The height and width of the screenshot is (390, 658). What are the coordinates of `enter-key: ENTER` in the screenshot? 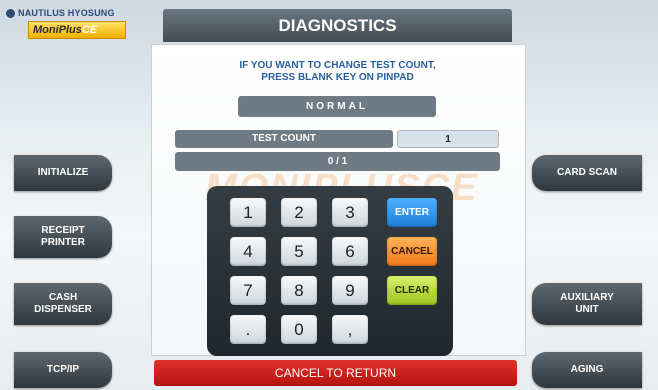 It's located at (412, 212).